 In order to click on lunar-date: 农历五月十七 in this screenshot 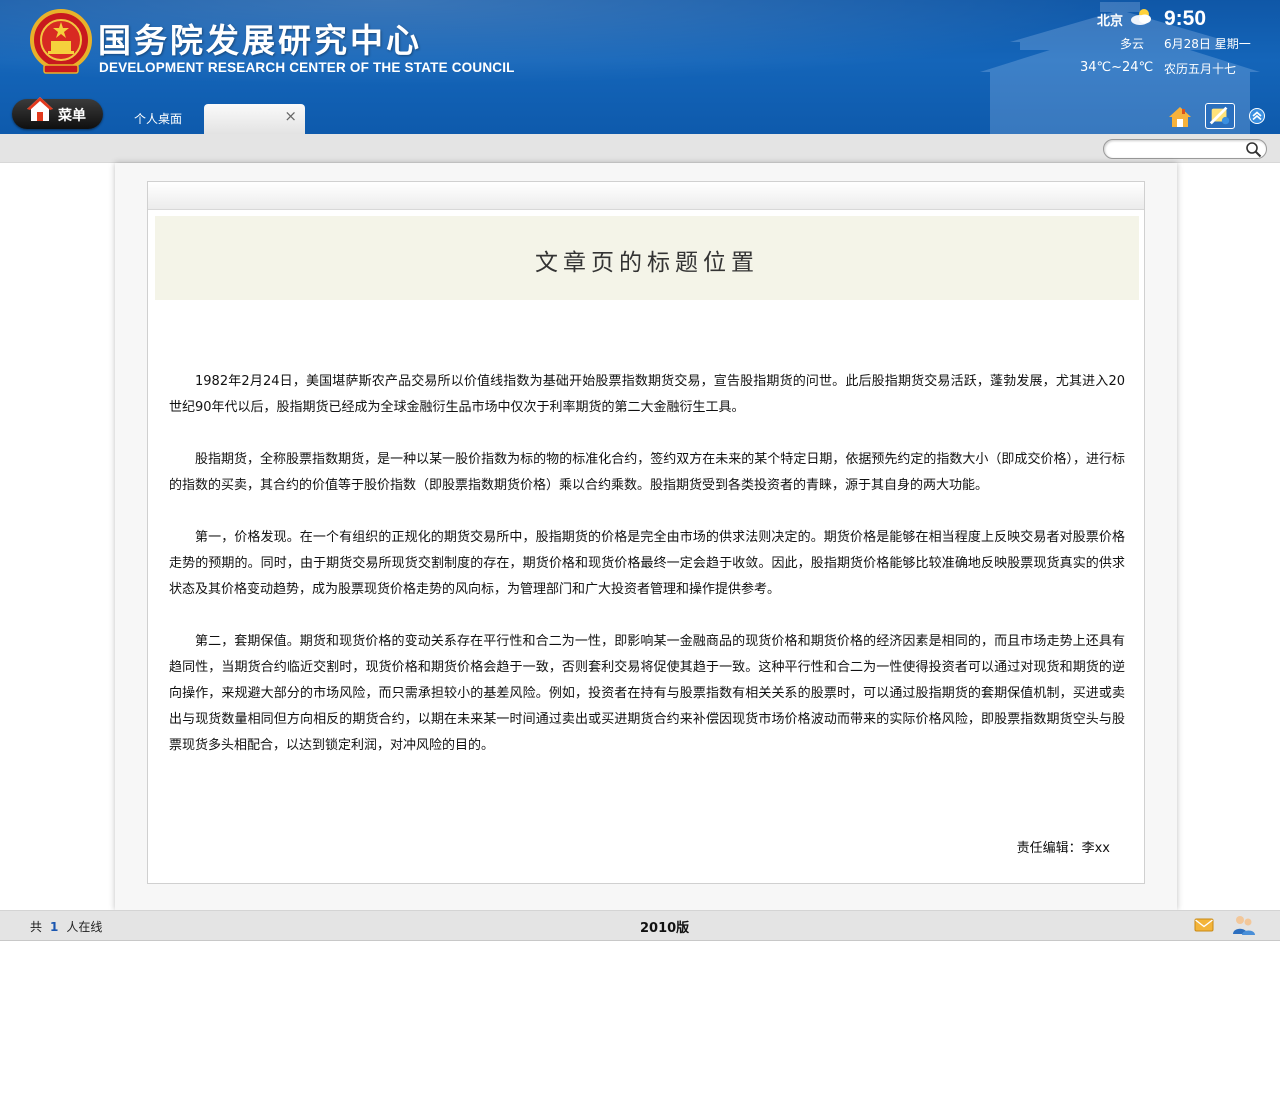, I will do `click(1200, 69)`.